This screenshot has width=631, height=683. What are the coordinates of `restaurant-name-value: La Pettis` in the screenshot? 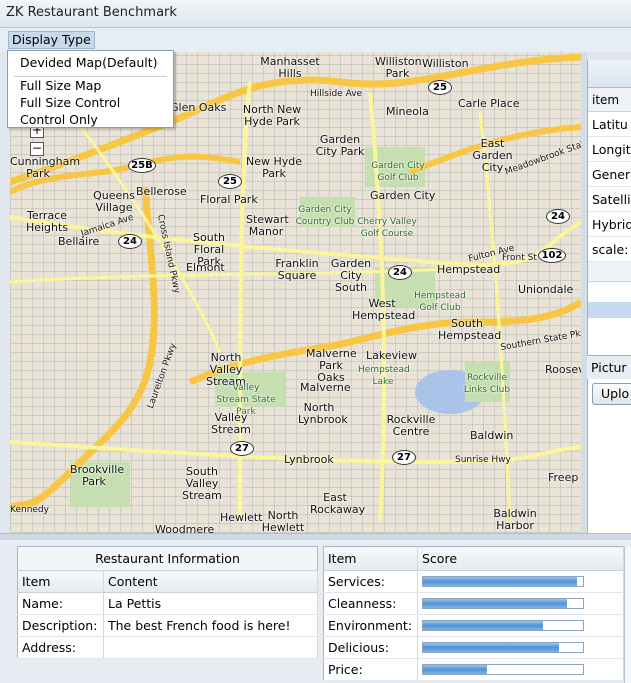 It's located at (210, 603).